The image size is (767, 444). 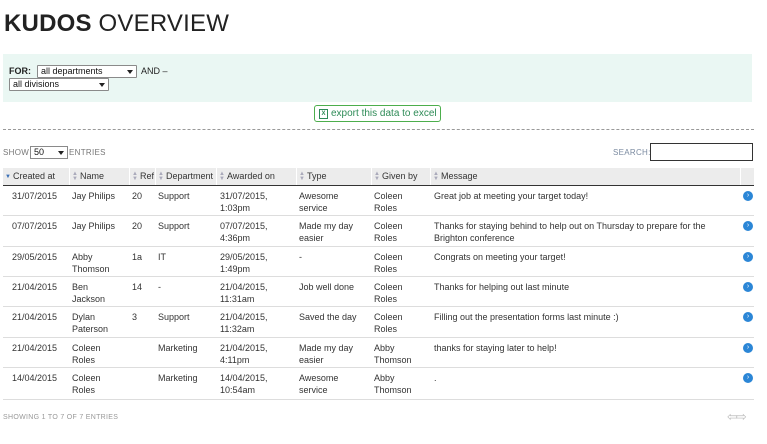 What do you see at coordinates (61, 417) in the screenshot?
I see `table-info: SHOWING 1 TO 7 OF 7 ENTRIES` at bounding box center [61, 417].